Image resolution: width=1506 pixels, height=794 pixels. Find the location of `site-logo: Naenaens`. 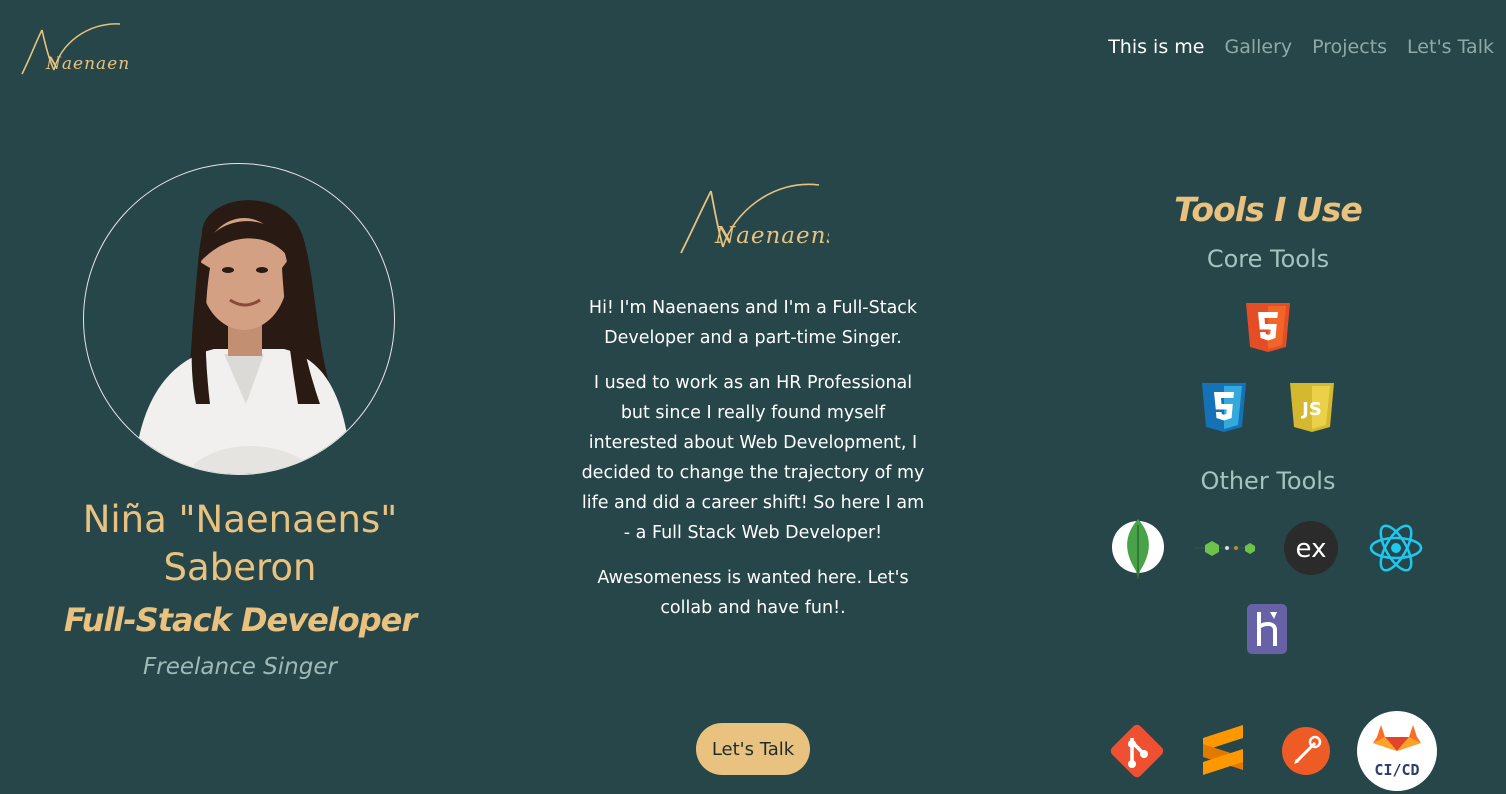

site-logo: Naenaens is located at coordinates (72, 48).